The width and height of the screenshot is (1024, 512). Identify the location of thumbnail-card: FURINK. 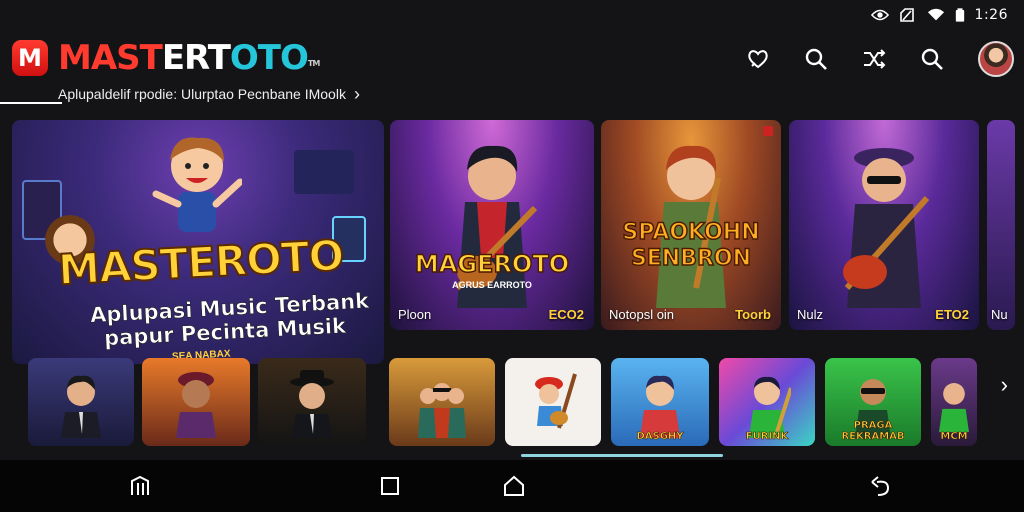
(767, 402).